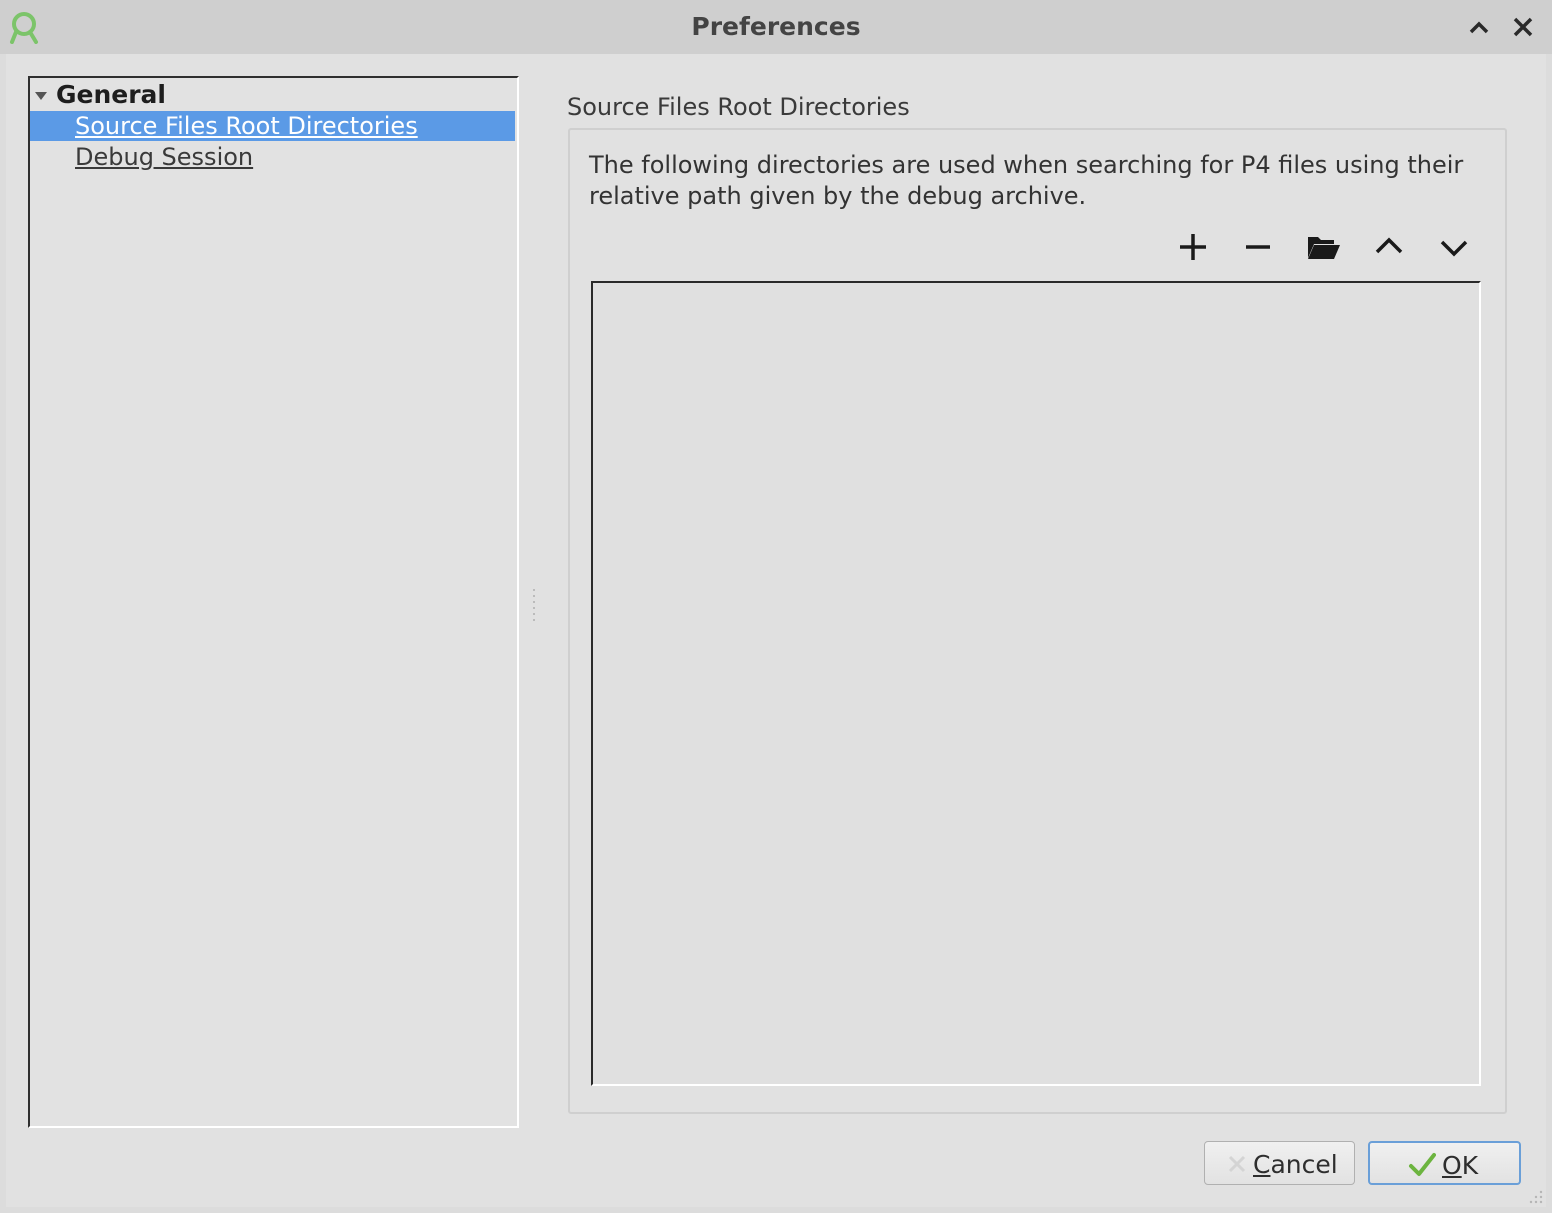  I want to click on open-folder-icon, so click(1323, 247).